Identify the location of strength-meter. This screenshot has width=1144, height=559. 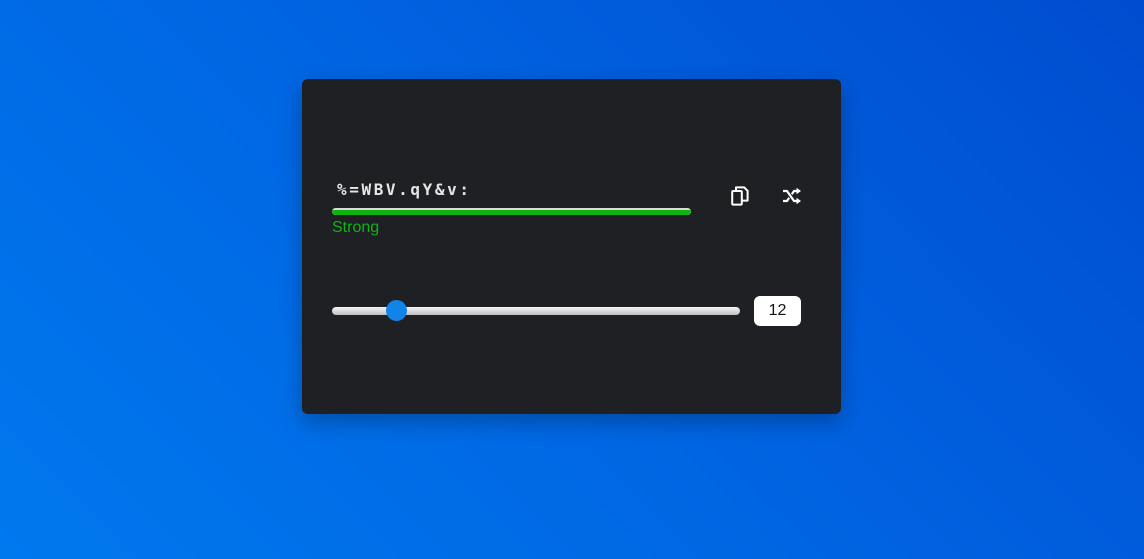
(511, 211).